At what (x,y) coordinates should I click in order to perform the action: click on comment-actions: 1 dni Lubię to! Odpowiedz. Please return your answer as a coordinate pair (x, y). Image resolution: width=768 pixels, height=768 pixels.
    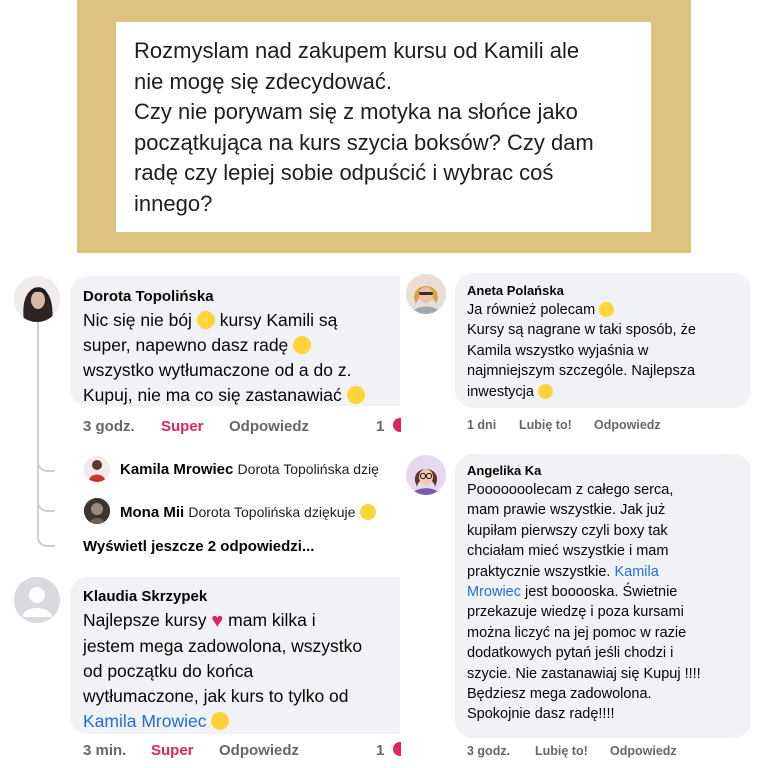
    Looking at the image, I should click on (607, 427).